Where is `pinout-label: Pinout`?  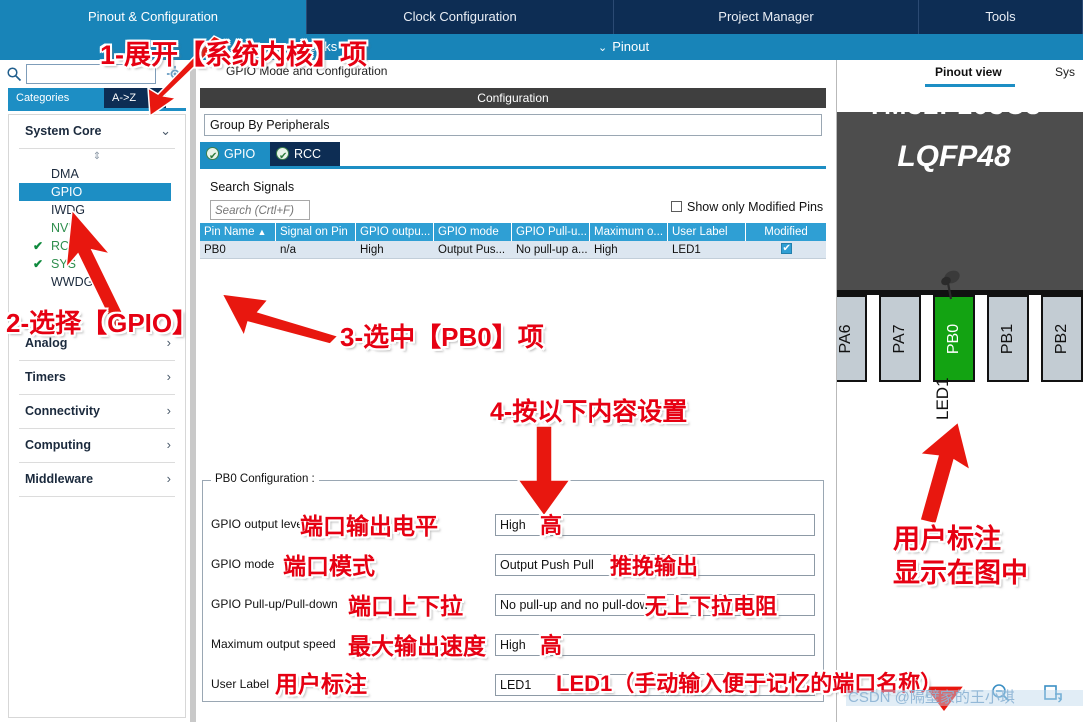
pinout-label: Pinout is located at coordinates (631, 46).